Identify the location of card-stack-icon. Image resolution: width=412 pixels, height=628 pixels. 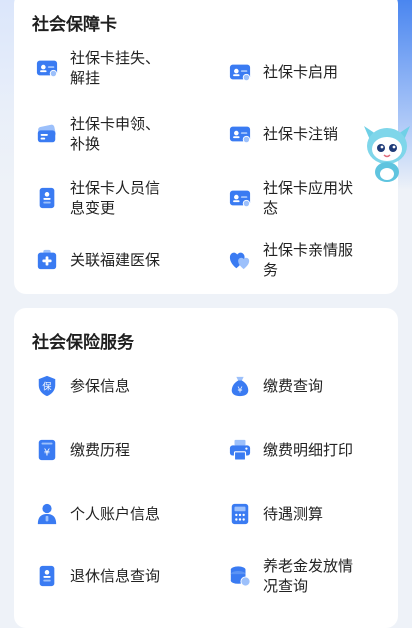
(46, 133).